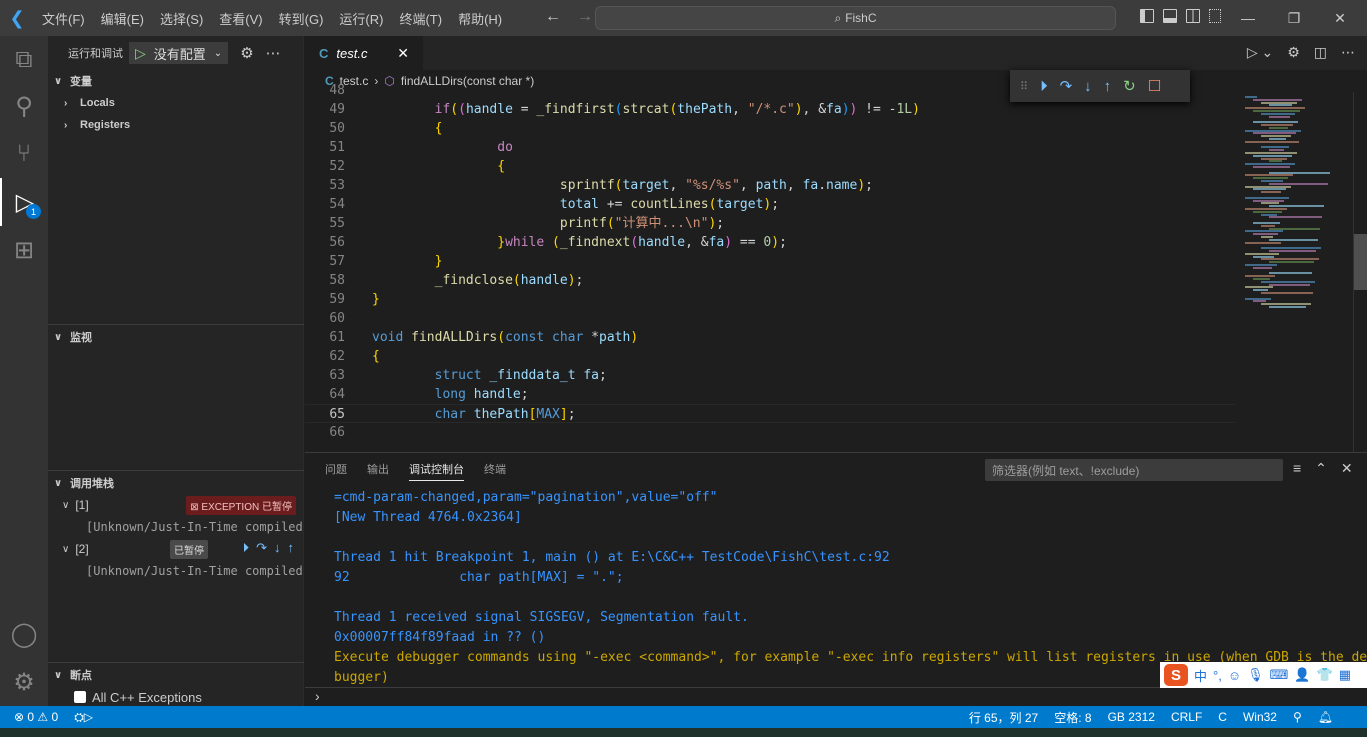 The width and height of the screenshot is (1367, 737). I want to click on line-number: 50, so click(328, 128).